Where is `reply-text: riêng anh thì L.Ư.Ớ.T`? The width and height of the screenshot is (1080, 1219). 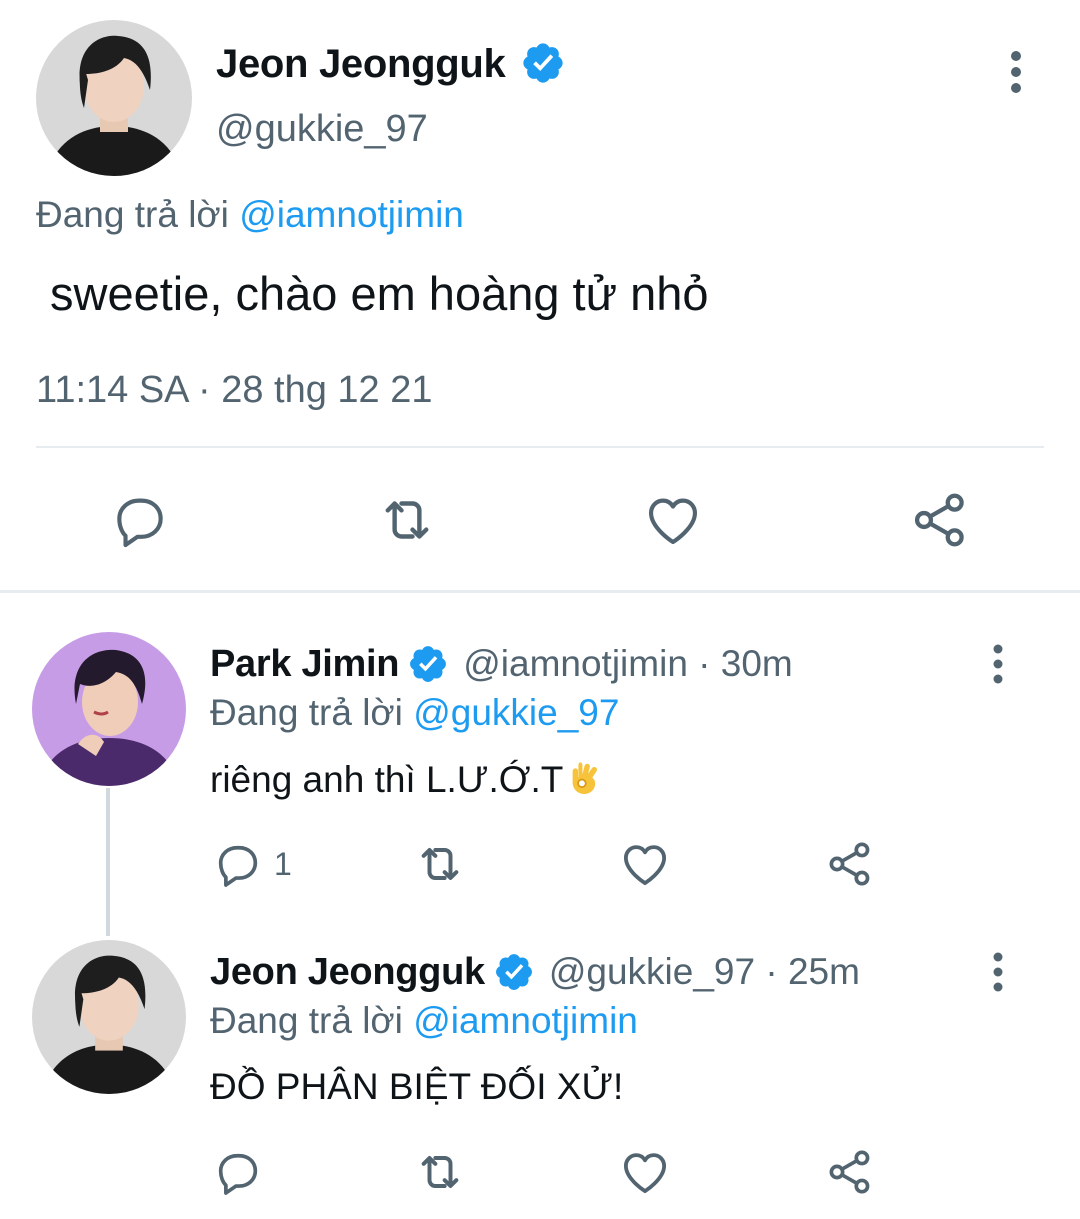
reply-text: riêng anh thì L.Ư.Ớ.T is located at coordinates (407, 779).